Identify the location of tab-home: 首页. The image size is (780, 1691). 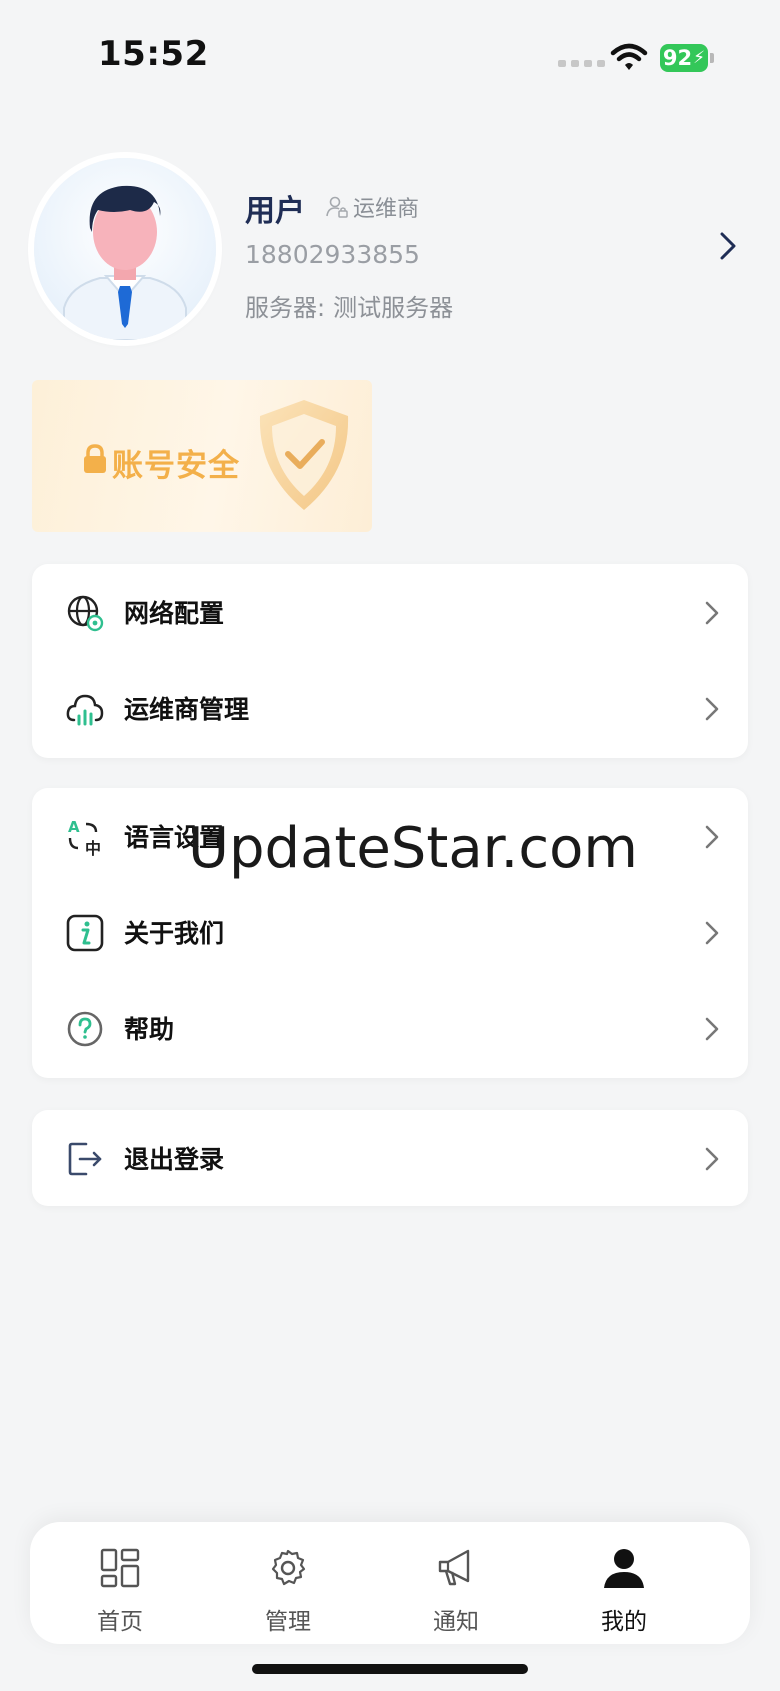
(120, 1583).